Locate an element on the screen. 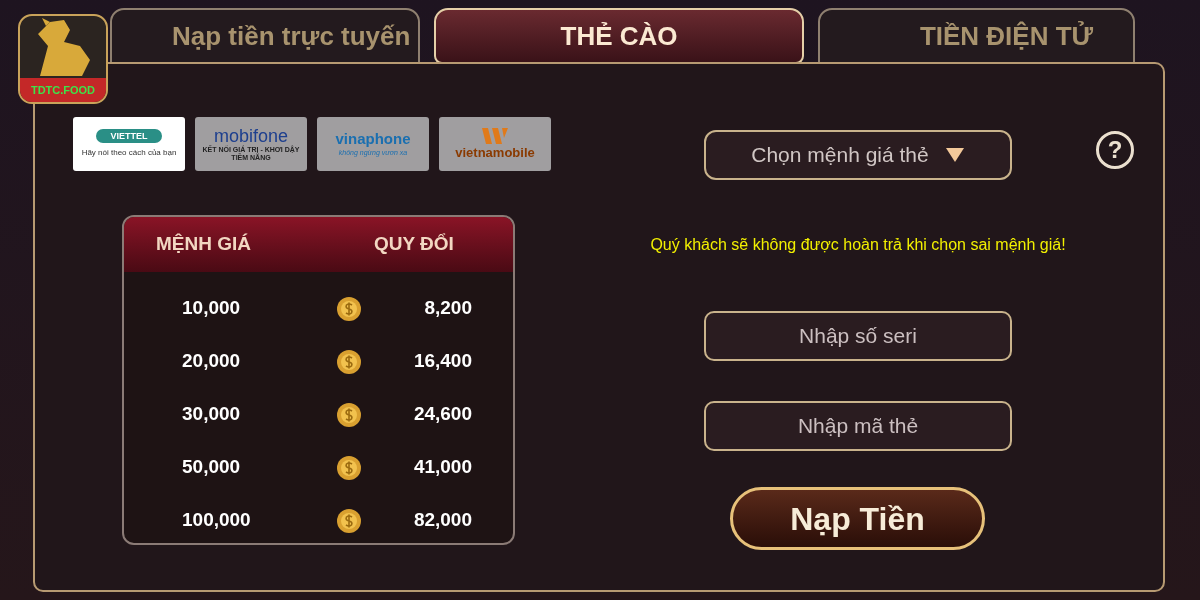 Image resolution: width=1200 pixels, height=600 pixels. carrier-name: vinaphone is located at coordinates (373, 138).